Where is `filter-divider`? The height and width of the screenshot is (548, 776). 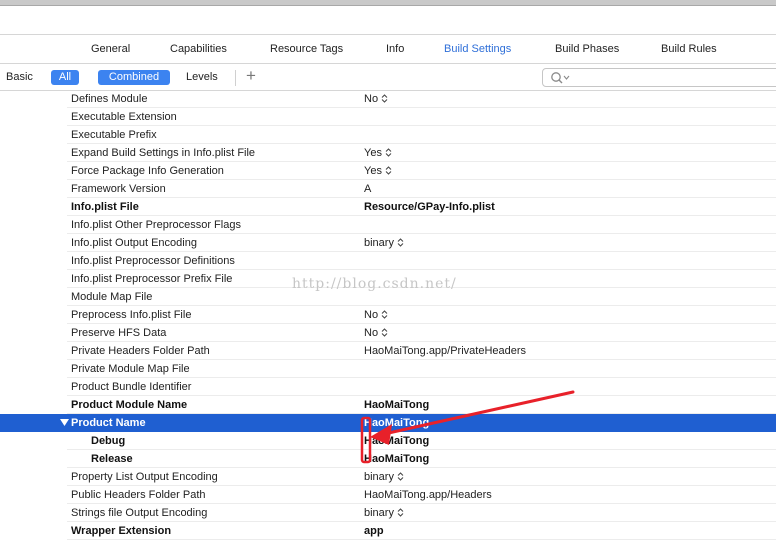 filter-divider is located at coordinates (235, 78).